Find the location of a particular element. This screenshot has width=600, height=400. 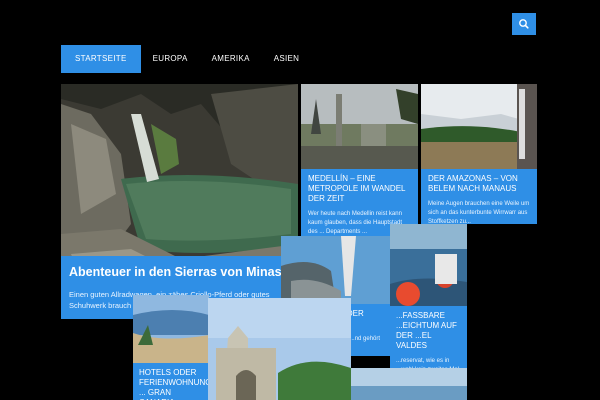

nav-item-startseite: STARTSEITE is located at coordinates (101, 59).